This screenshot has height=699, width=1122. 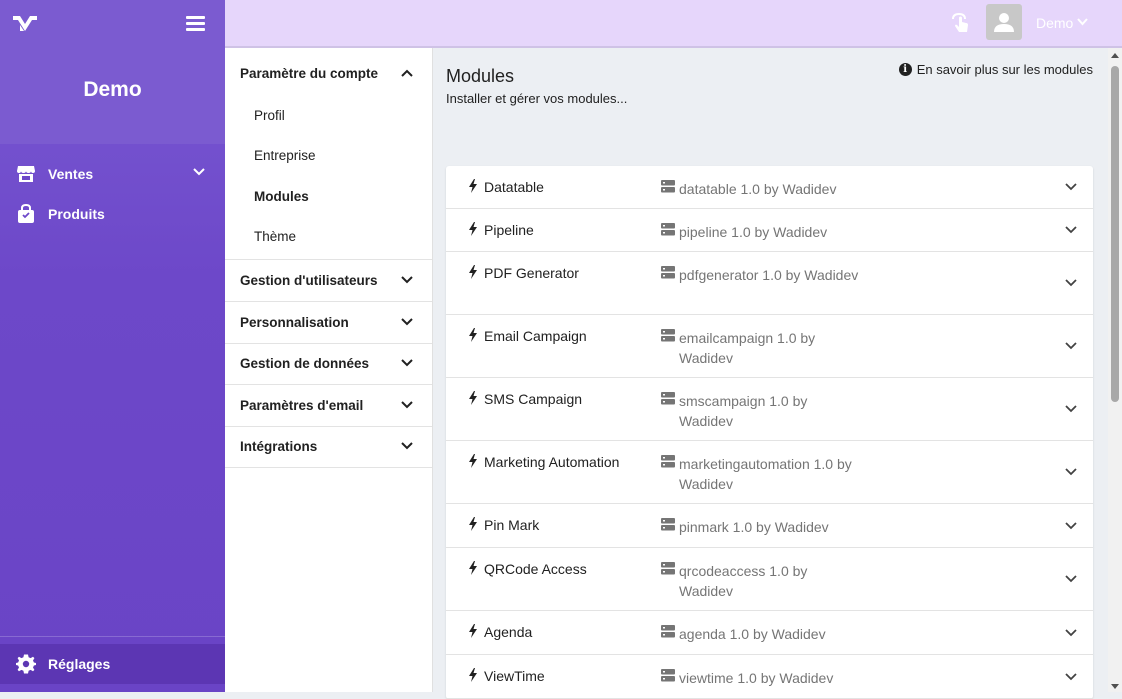 What do you see at coordinates (673, 24) in the screenshot?
I see `topbar: Demo` at bounding box center [673, 24].